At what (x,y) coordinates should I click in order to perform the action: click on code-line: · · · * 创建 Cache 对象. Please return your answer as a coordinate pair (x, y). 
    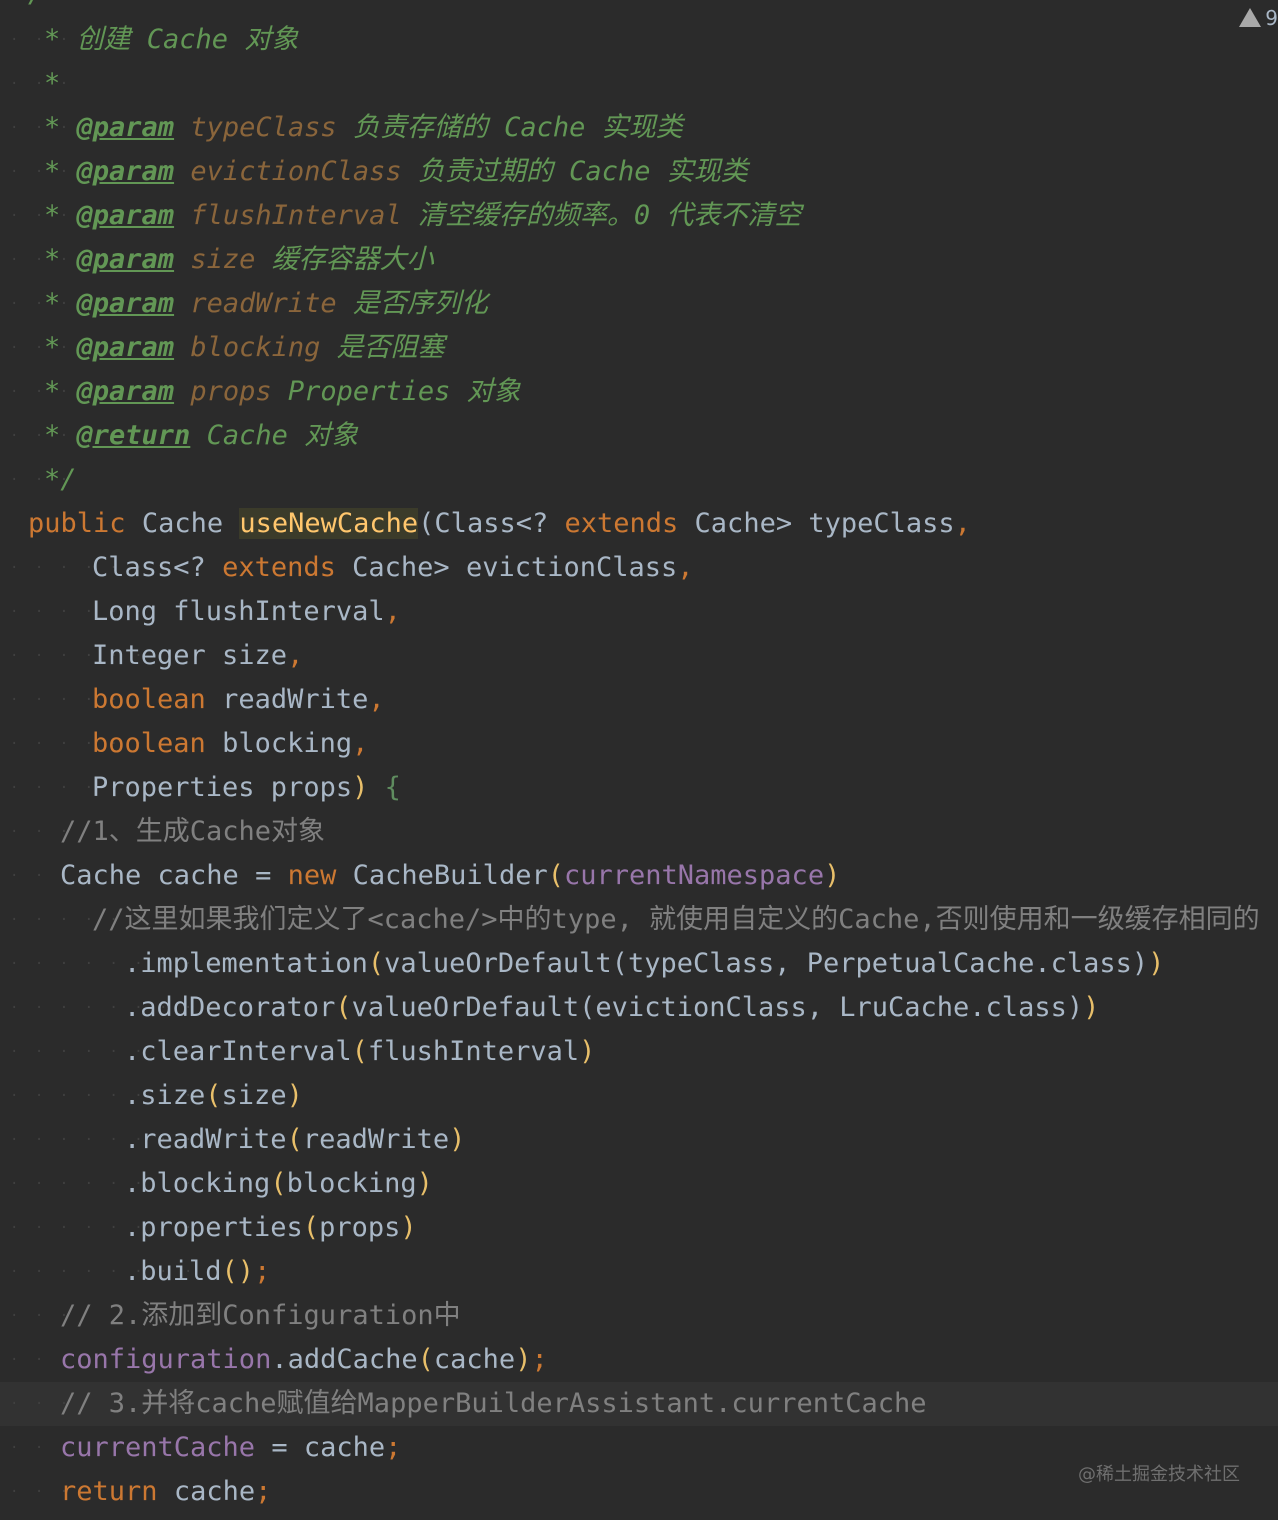
    Looking at the image, I should click on (639, 40).